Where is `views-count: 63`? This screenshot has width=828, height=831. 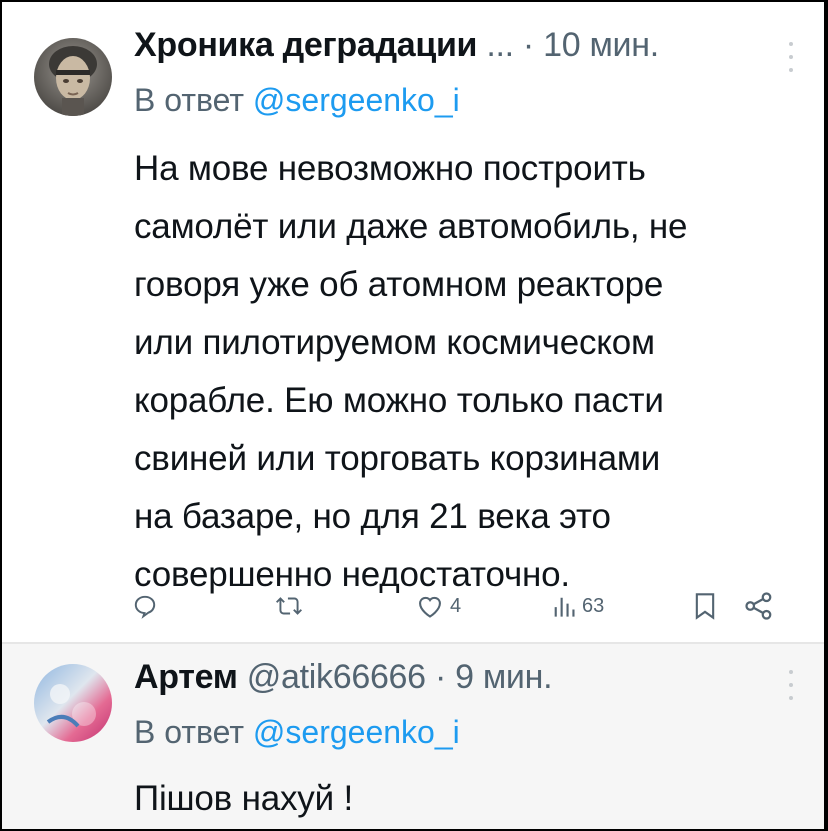
views-count: 63 is located at coordinates (593, 605).